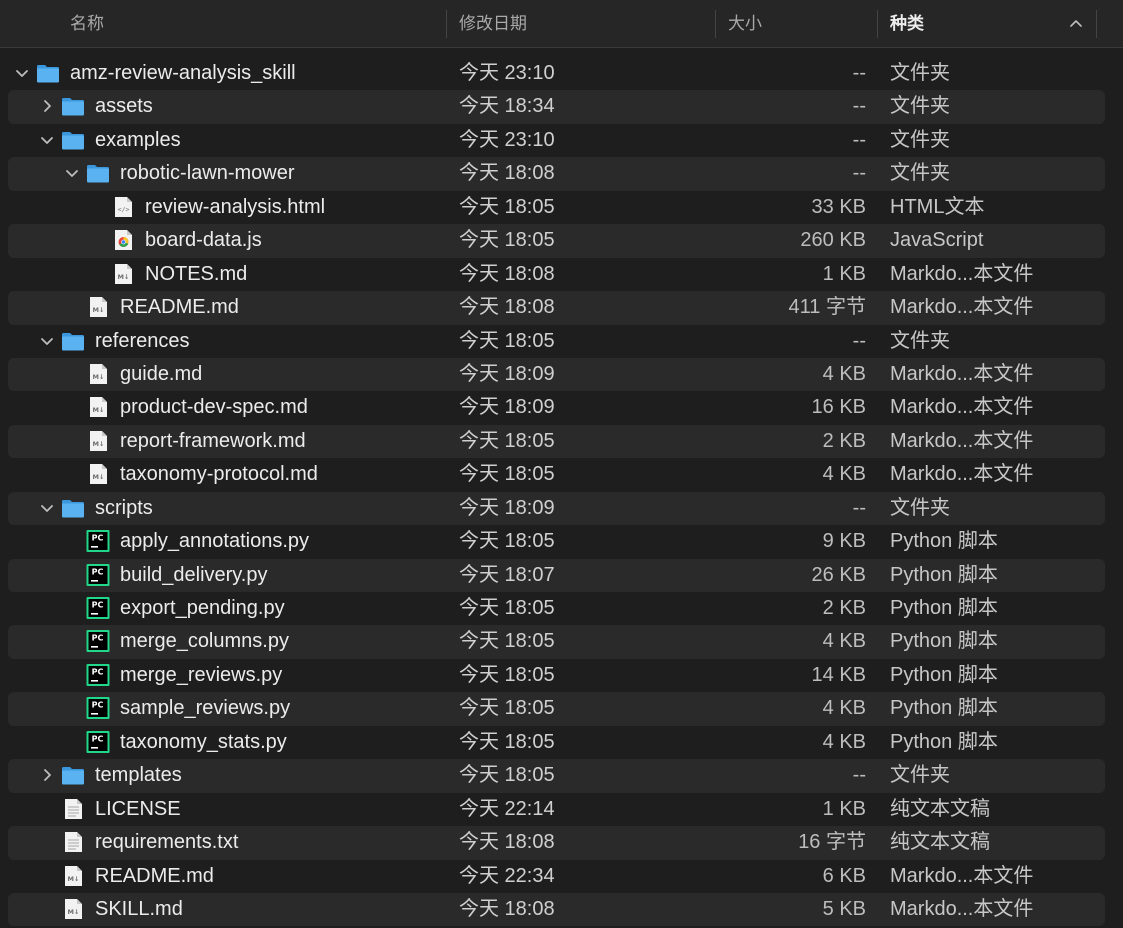  Describe the element at coordinates (802, 23) in the screenshot. I see `column-header-size: 大小` at that location.